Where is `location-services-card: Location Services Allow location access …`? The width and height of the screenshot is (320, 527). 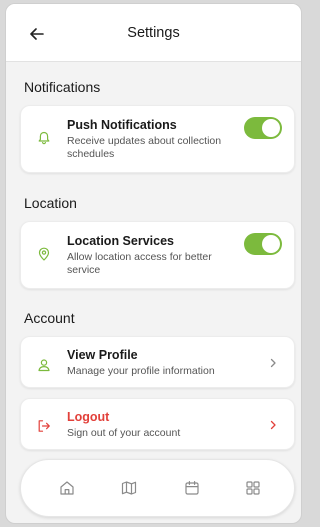 location-services-card: Location Services Allow location access … is located at coordinates (157, 255).